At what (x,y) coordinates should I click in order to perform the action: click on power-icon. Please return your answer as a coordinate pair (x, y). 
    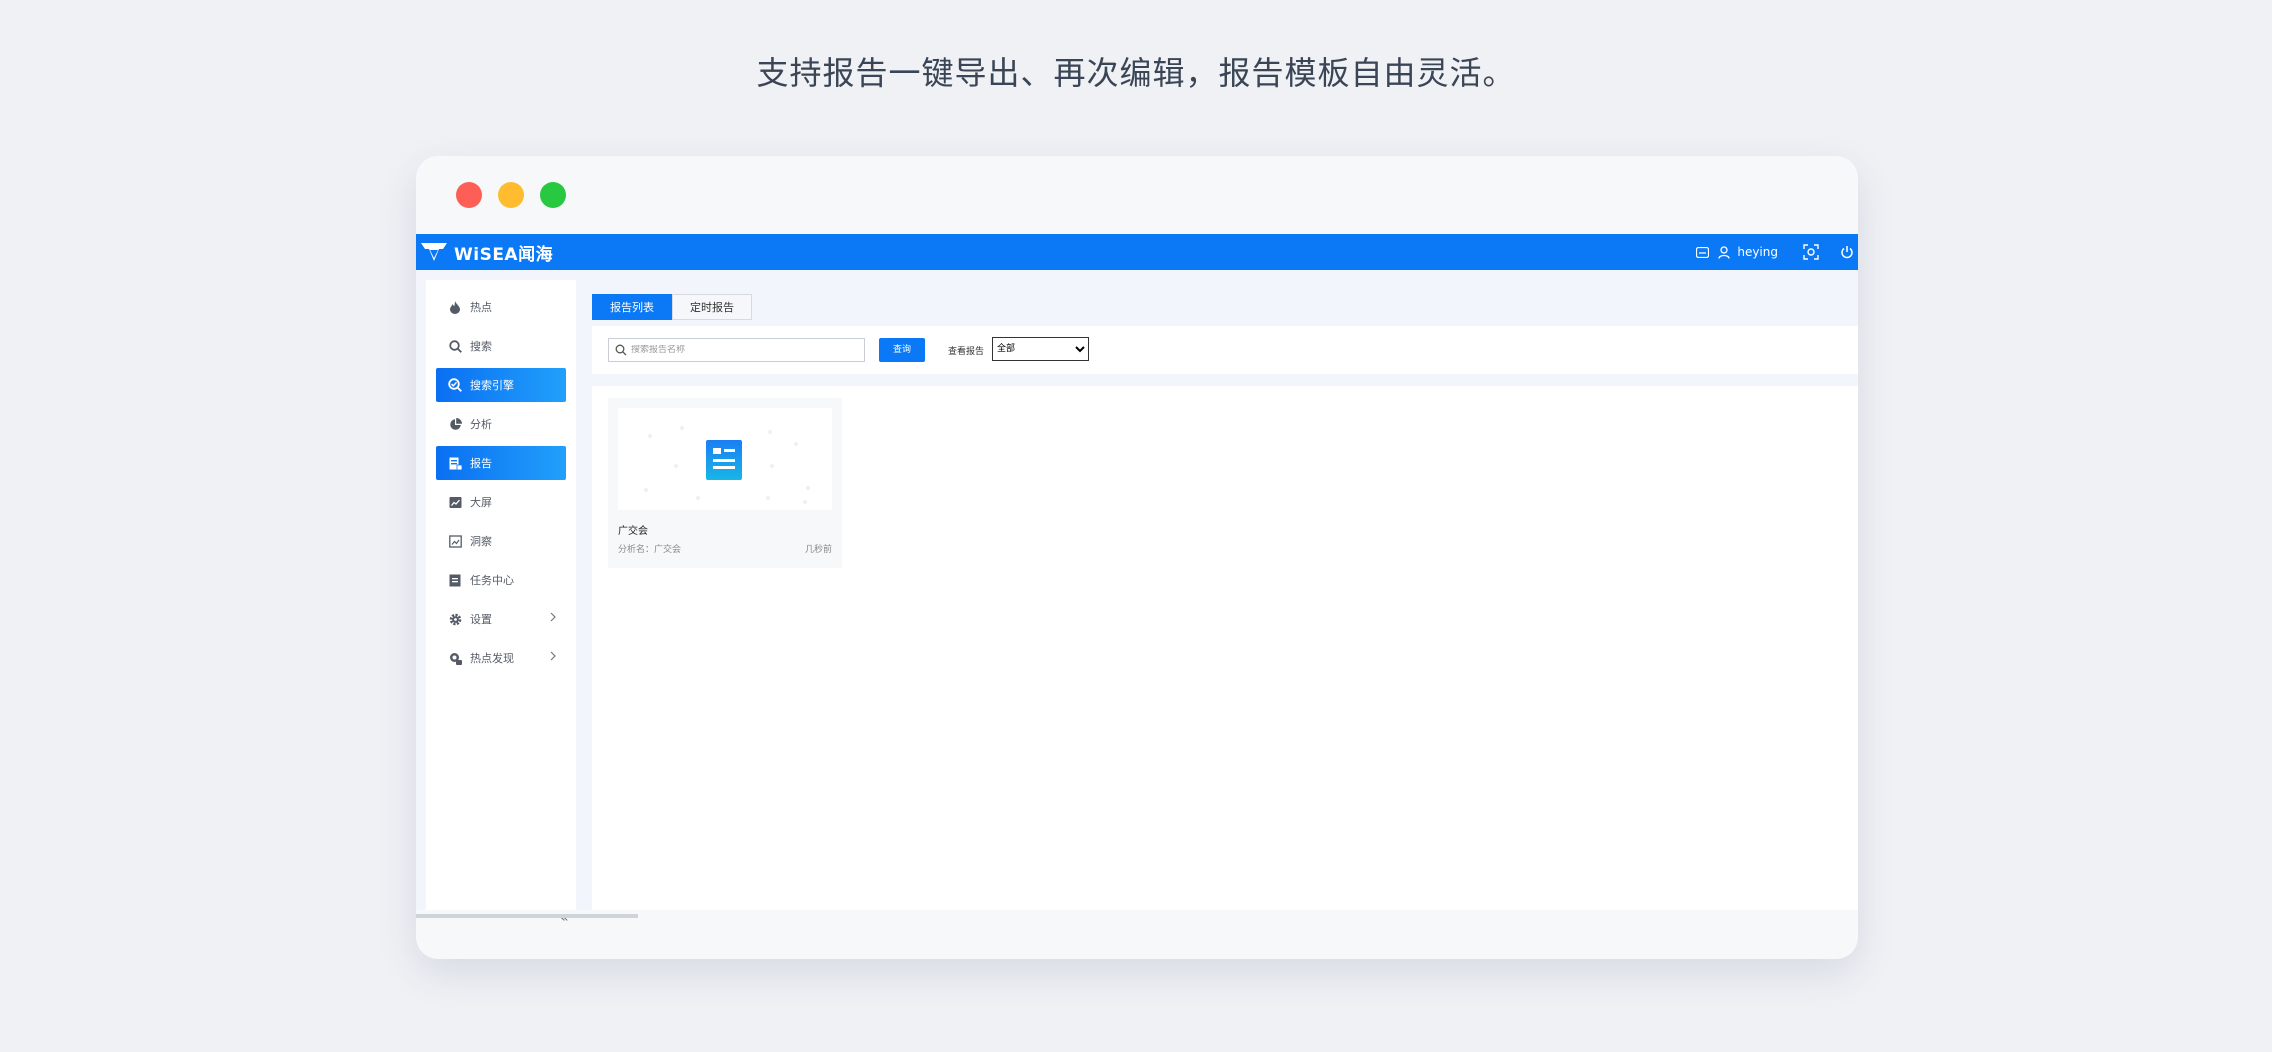
    Looking at the image, I should click on (1847, 252).